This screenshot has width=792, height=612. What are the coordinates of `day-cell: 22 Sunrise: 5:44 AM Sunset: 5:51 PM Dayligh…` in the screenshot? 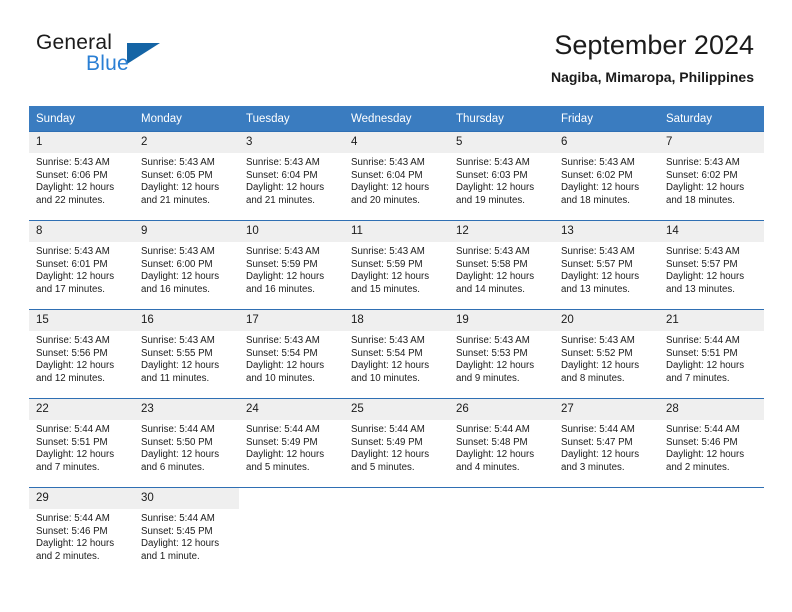 It's located at (81, 443).